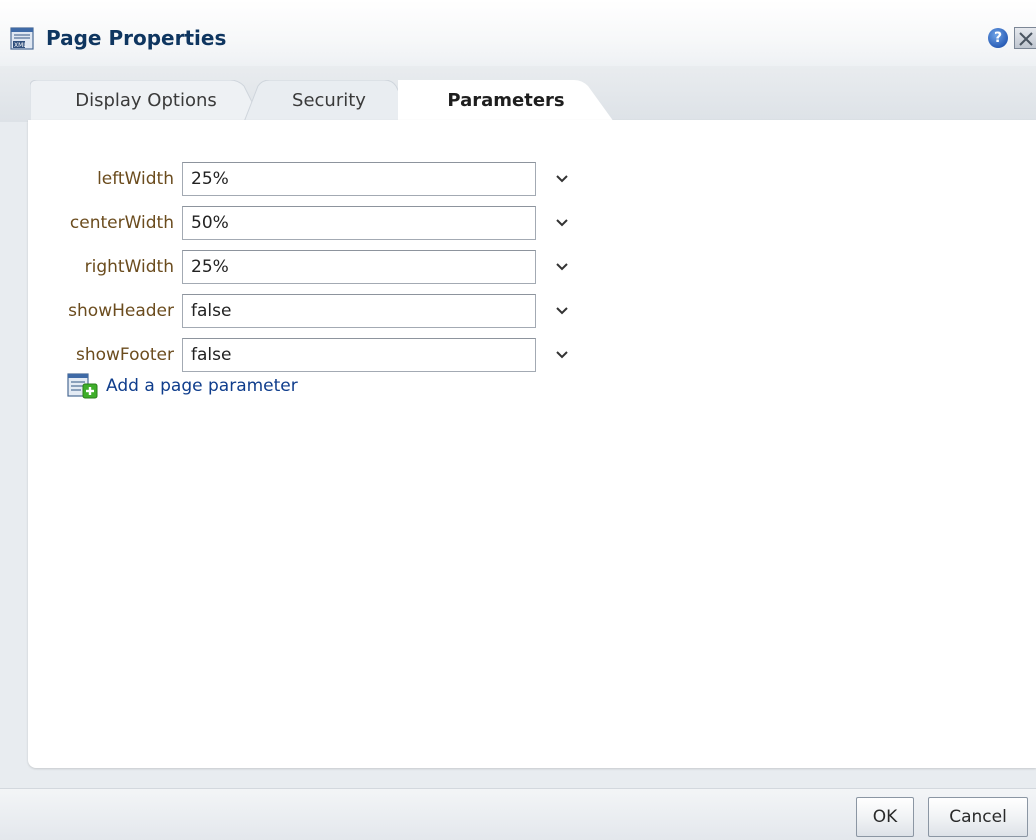 This screenshot has height=840, width=1036. I want to click on help-icon: ?, so click(998, 38).